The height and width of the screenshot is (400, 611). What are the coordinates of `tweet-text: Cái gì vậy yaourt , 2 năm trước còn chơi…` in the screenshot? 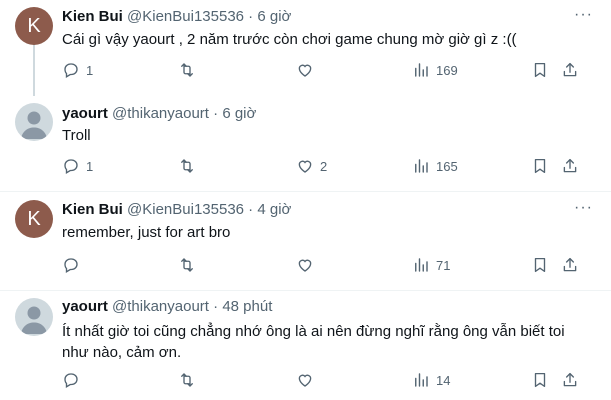 It's located at (289, 39).